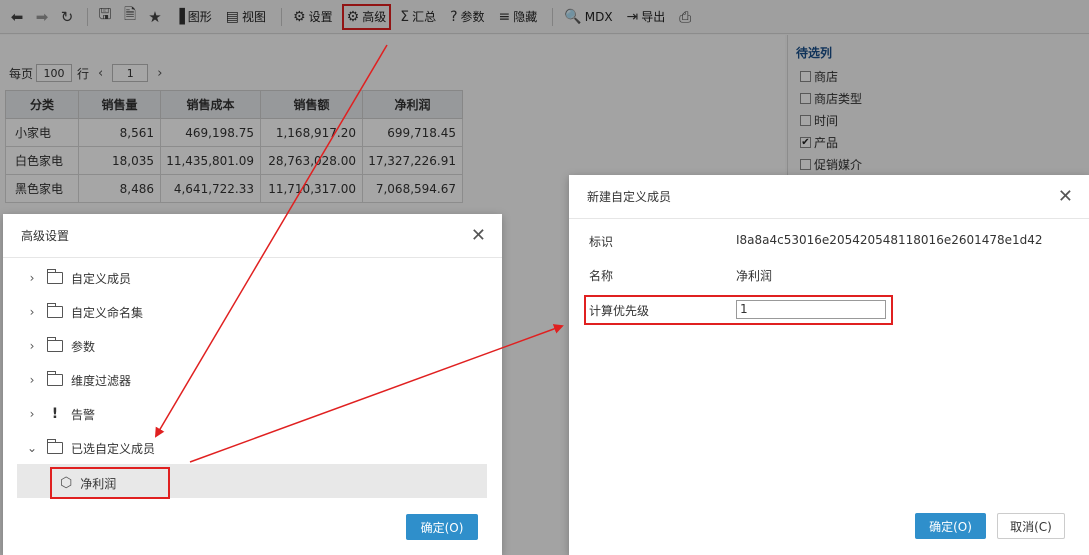 This screenshot has height=555, width=1089. I want to click on tree-item-selected-custom-members: ⌄ 已选自定义成员, so click(252, 448).